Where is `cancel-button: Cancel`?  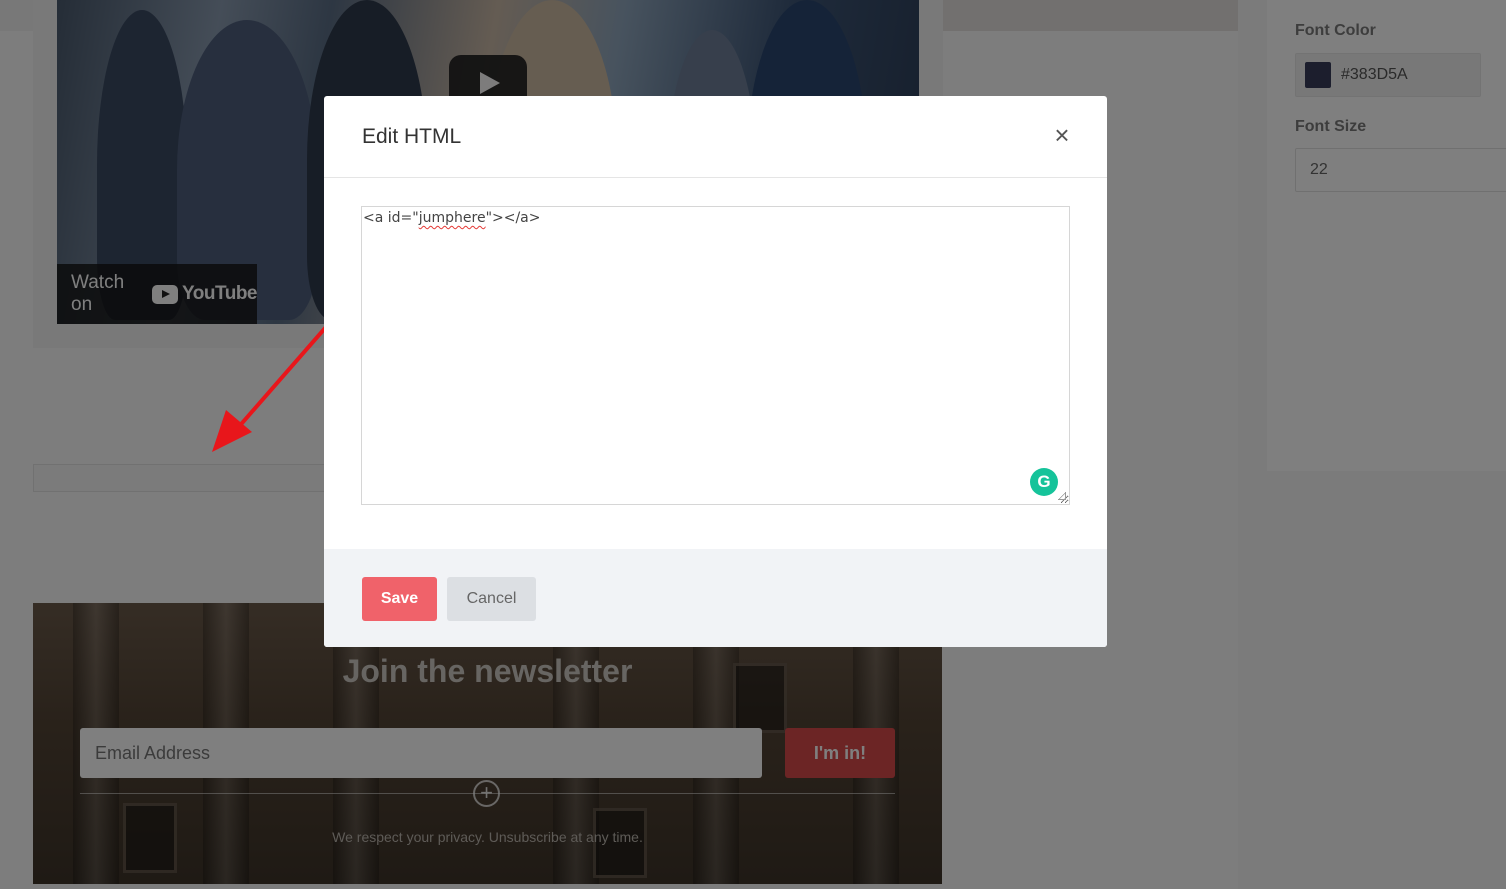 cancel-button: Cancel is located at coordinates (491, 599).